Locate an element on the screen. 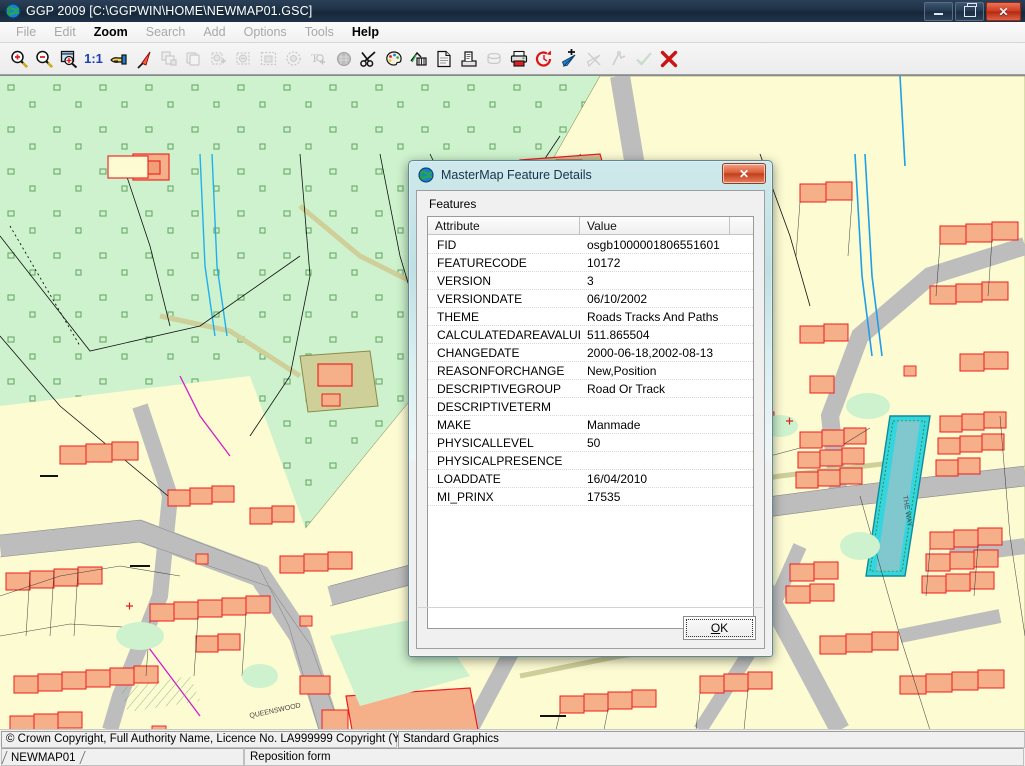 The width and height of the screenshot is (1025, 766). column-header-extra is located at coordinates (741, 225).